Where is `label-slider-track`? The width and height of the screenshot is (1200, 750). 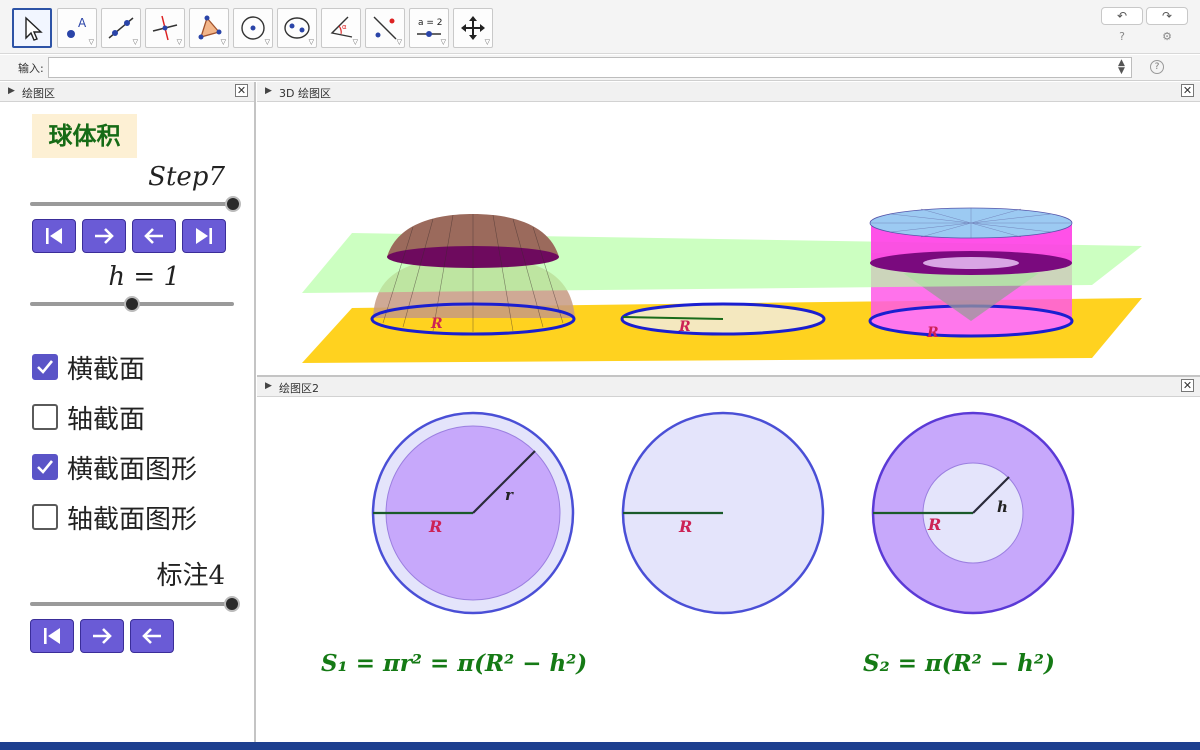 label-slider-track is located at coordinates (131, 604).